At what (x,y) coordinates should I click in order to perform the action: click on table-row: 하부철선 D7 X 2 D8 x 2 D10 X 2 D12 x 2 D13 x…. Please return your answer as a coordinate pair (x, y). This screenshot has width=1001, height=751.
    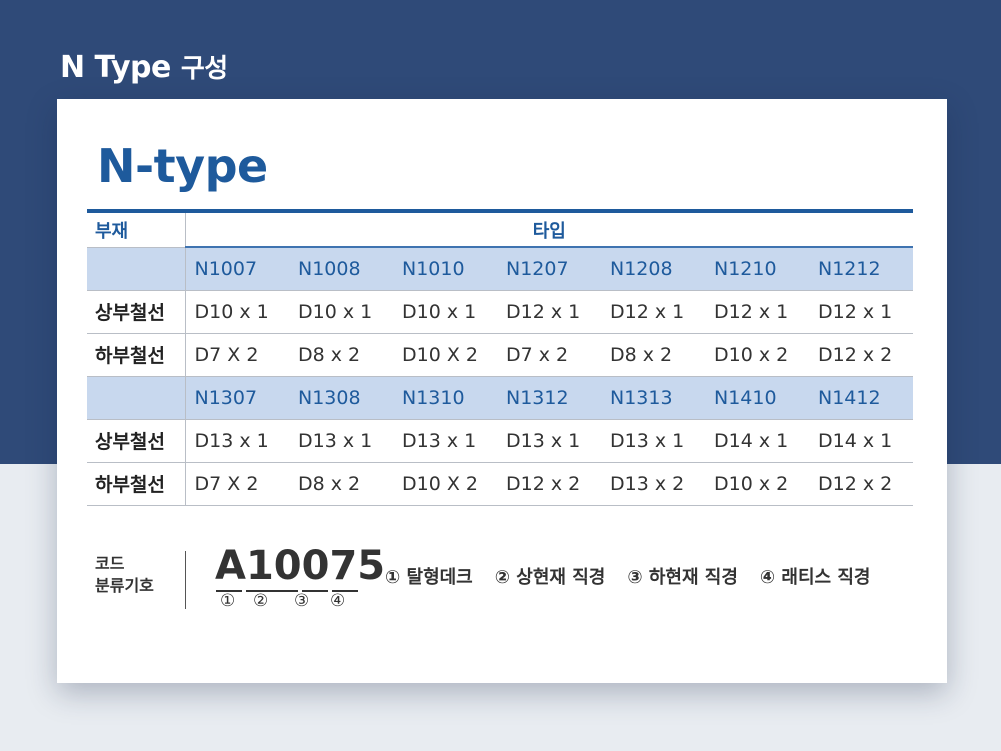
    Looking at the image, I should click on (500, 484).